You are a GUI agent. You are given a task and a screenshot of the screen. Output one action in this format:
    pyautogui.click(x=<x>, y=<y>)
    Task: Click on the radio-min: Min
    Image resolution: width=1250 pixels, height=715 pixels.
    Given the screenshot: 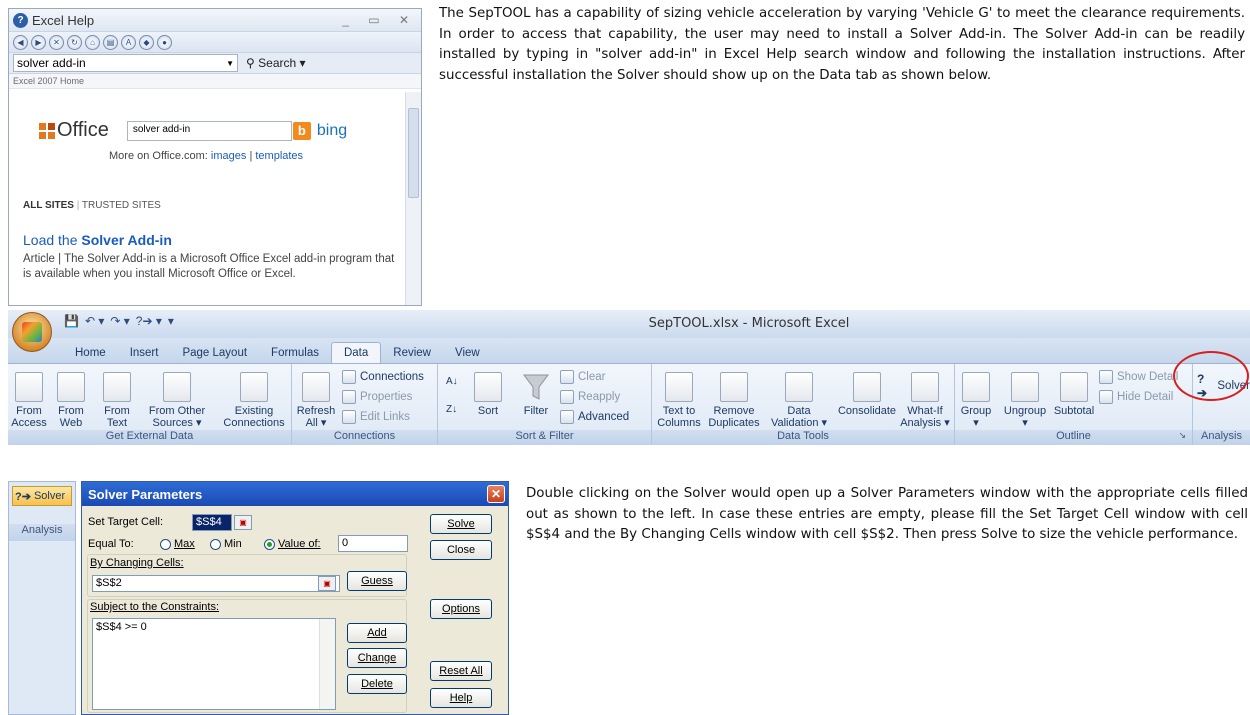 What is the action you would take?
    pyautogui.click(x=226, y=544)
    